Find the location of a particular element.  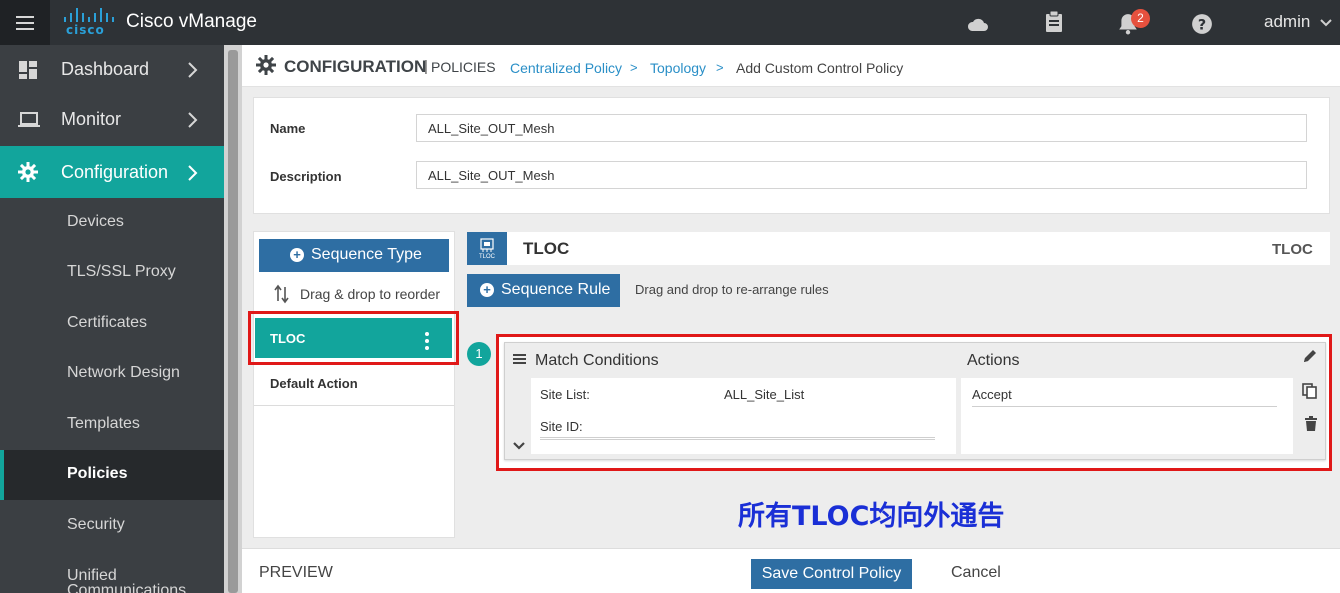

sidebar-subitem-tls-ssl-proxy: TLS/SSL Proxy is located at coordinates (112, 273).